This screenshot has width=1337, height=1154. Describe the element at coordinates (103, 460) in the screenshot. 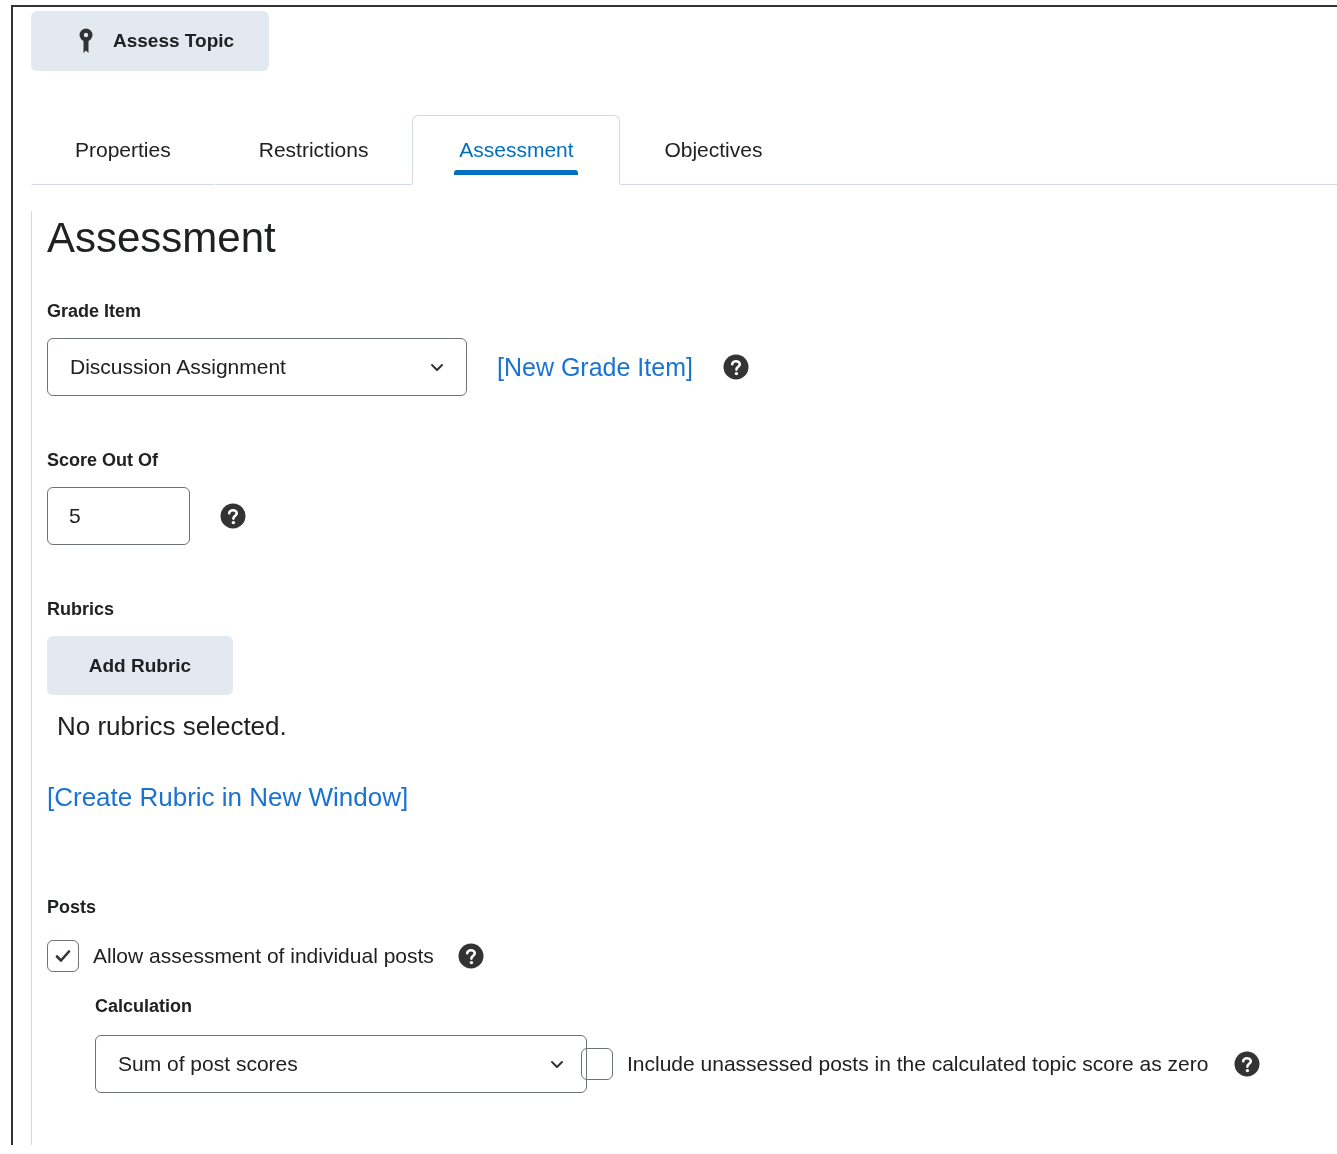

I see `field-label: Score Out Of` at that location.